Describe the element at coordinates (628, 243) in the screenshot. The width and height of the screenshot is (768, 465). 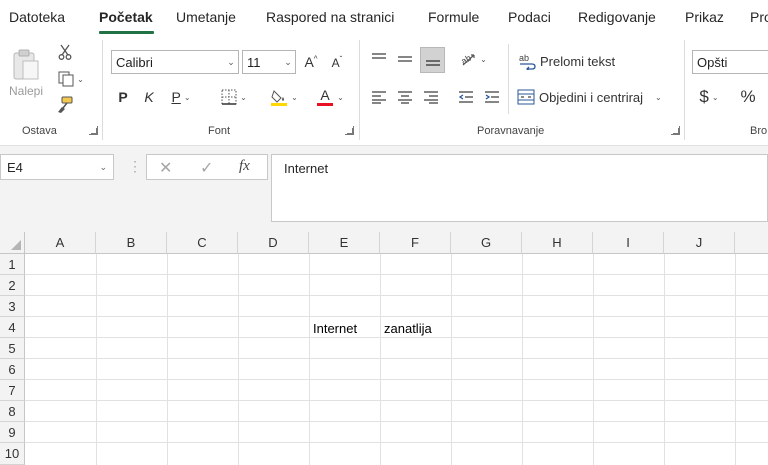
I see `column-header-i: I` at that location.